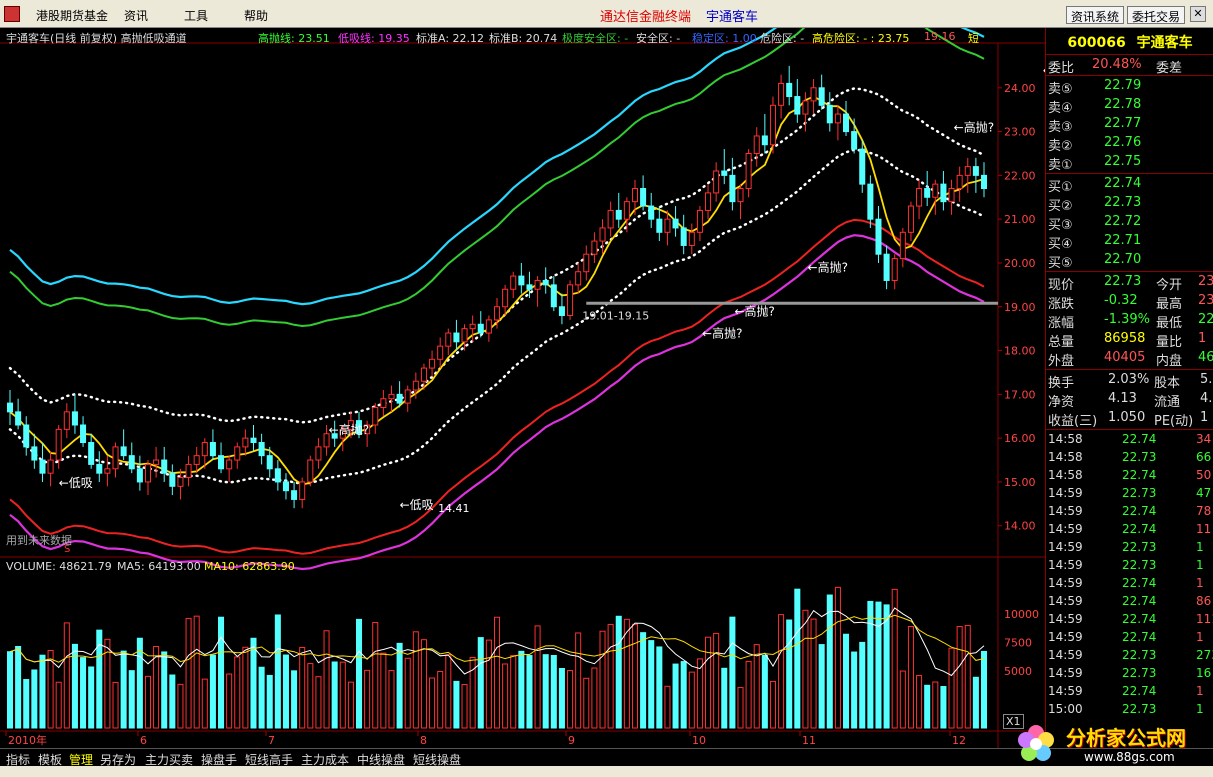 The image size is (1213, 777). What do you see at coordinates (1061, 304) in the screenshot?
I see `stat-label: 涨跌` at bounding box center [1061, 304].